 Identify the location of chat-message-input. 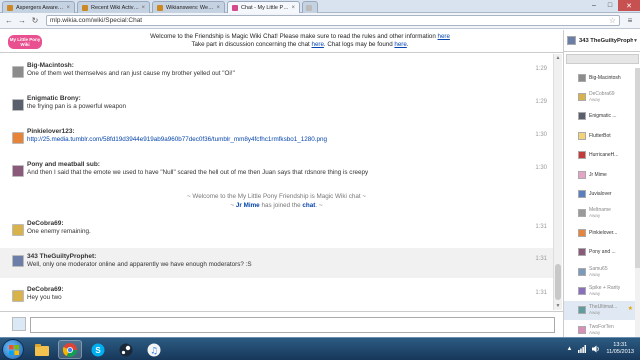
(292, 325).